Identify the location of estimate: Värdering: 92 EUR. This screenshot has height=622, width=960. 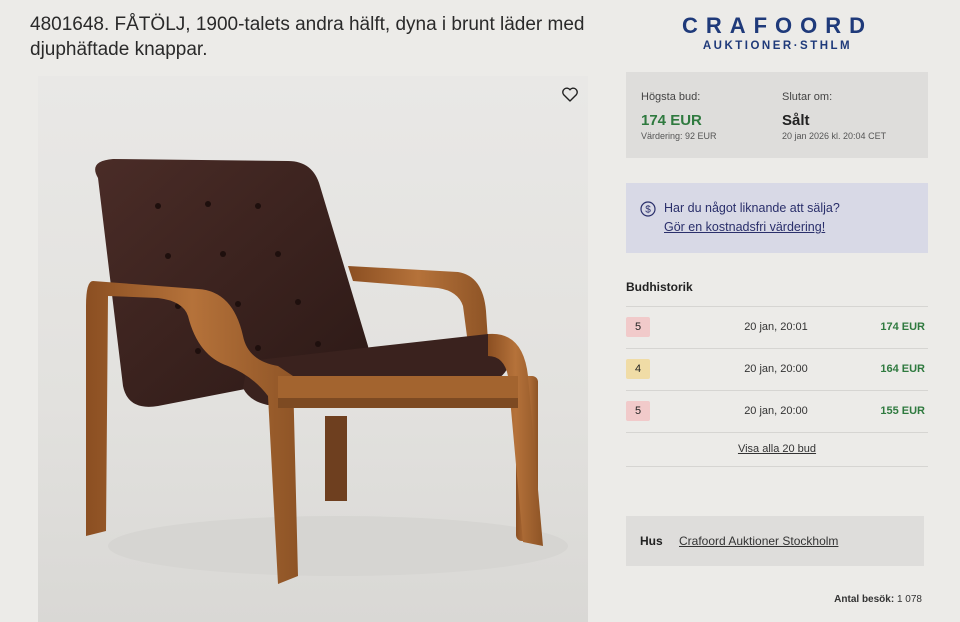
(679, 136).